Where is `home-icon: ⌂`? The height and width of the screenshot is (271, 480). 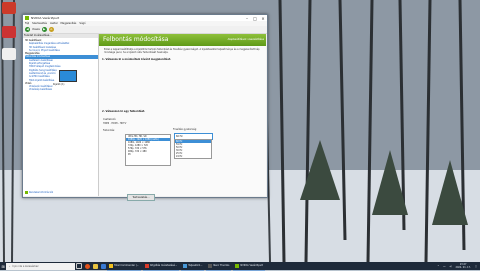
home-icon: ⌂ is located at coordinates (51, 29).